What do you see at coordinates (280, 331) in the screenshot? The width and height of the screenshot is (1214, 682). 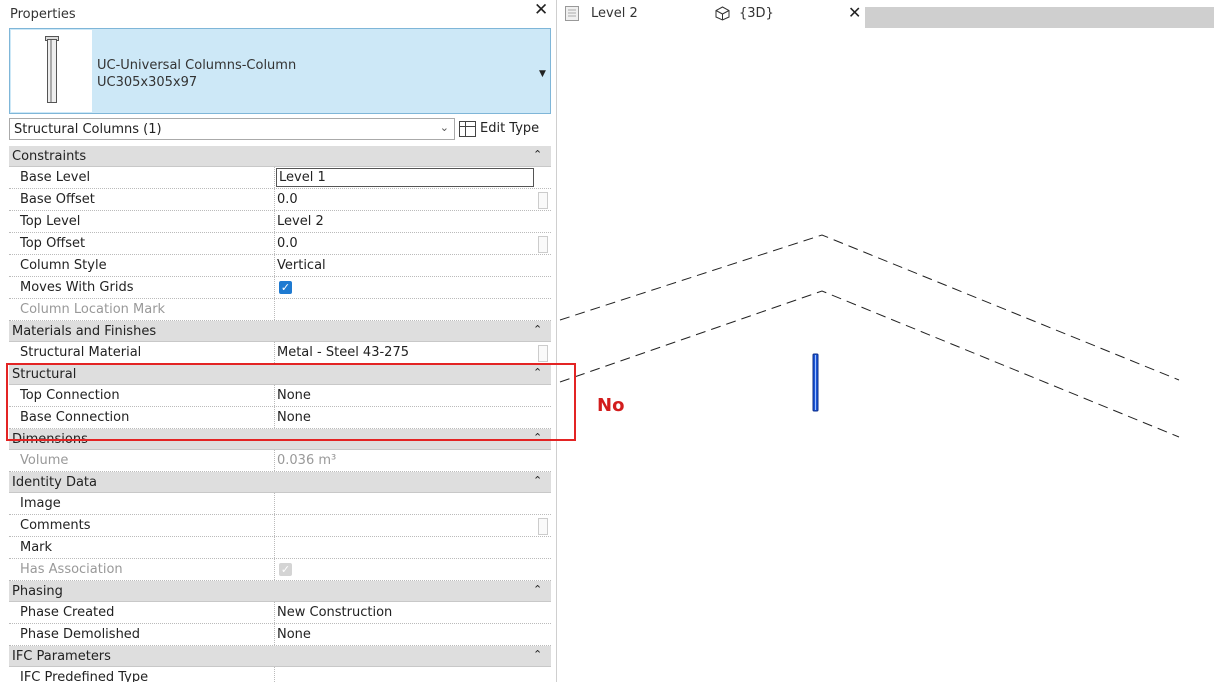 I see `group-header-materials: Materials and Finishes ⌃` at bounding box center [280, 331].